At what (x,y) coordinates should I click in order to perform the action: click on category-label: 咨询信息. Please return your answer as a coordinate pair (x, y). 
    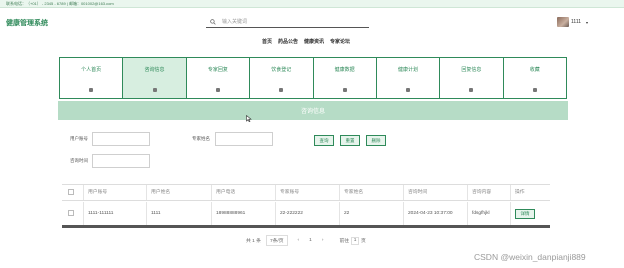
    Looking at the image, I should click on (154, 70).